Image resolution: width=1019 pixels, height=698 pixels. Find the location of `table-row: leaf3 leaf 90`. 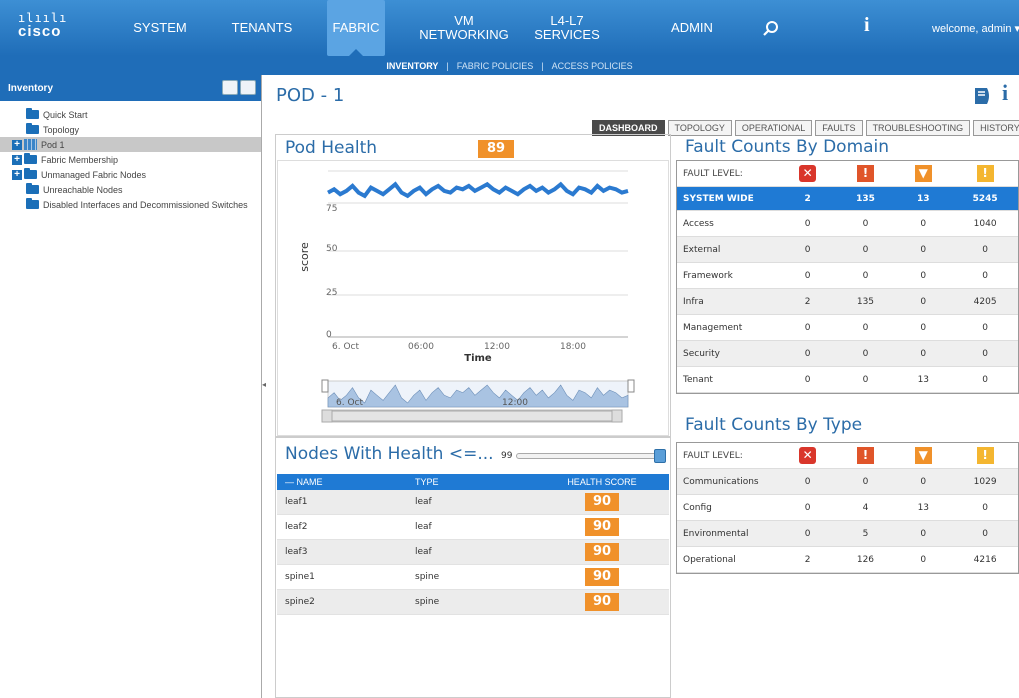

table-row: leaf3 leaf 90 is located at coordinates (473, 552).